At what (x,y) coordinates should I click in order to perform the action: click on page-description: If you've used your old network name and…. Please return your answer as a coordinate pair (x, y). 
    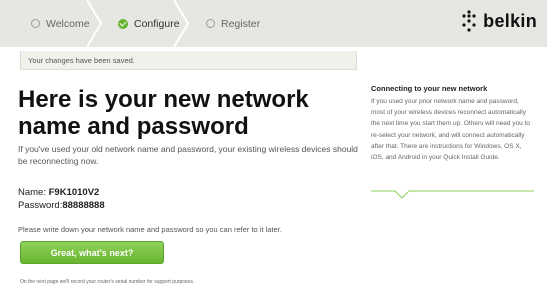
    Looking at the image, I should click on (188, 155).